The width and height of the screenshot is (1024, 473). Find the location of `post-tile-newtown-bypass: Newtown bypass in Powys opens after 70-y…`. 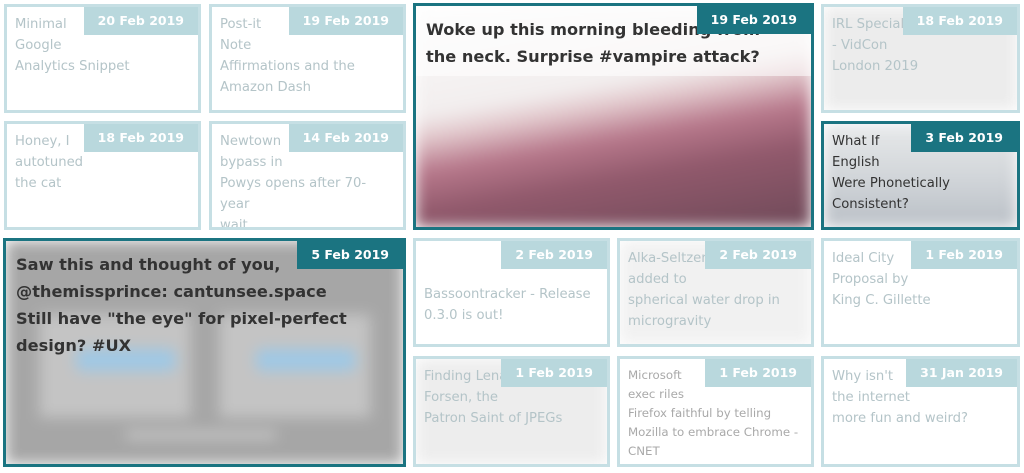

post-tile-newtown-bypass: Newtown bypass in Powys opens after 70-y… is located at coordinates (307, 175).